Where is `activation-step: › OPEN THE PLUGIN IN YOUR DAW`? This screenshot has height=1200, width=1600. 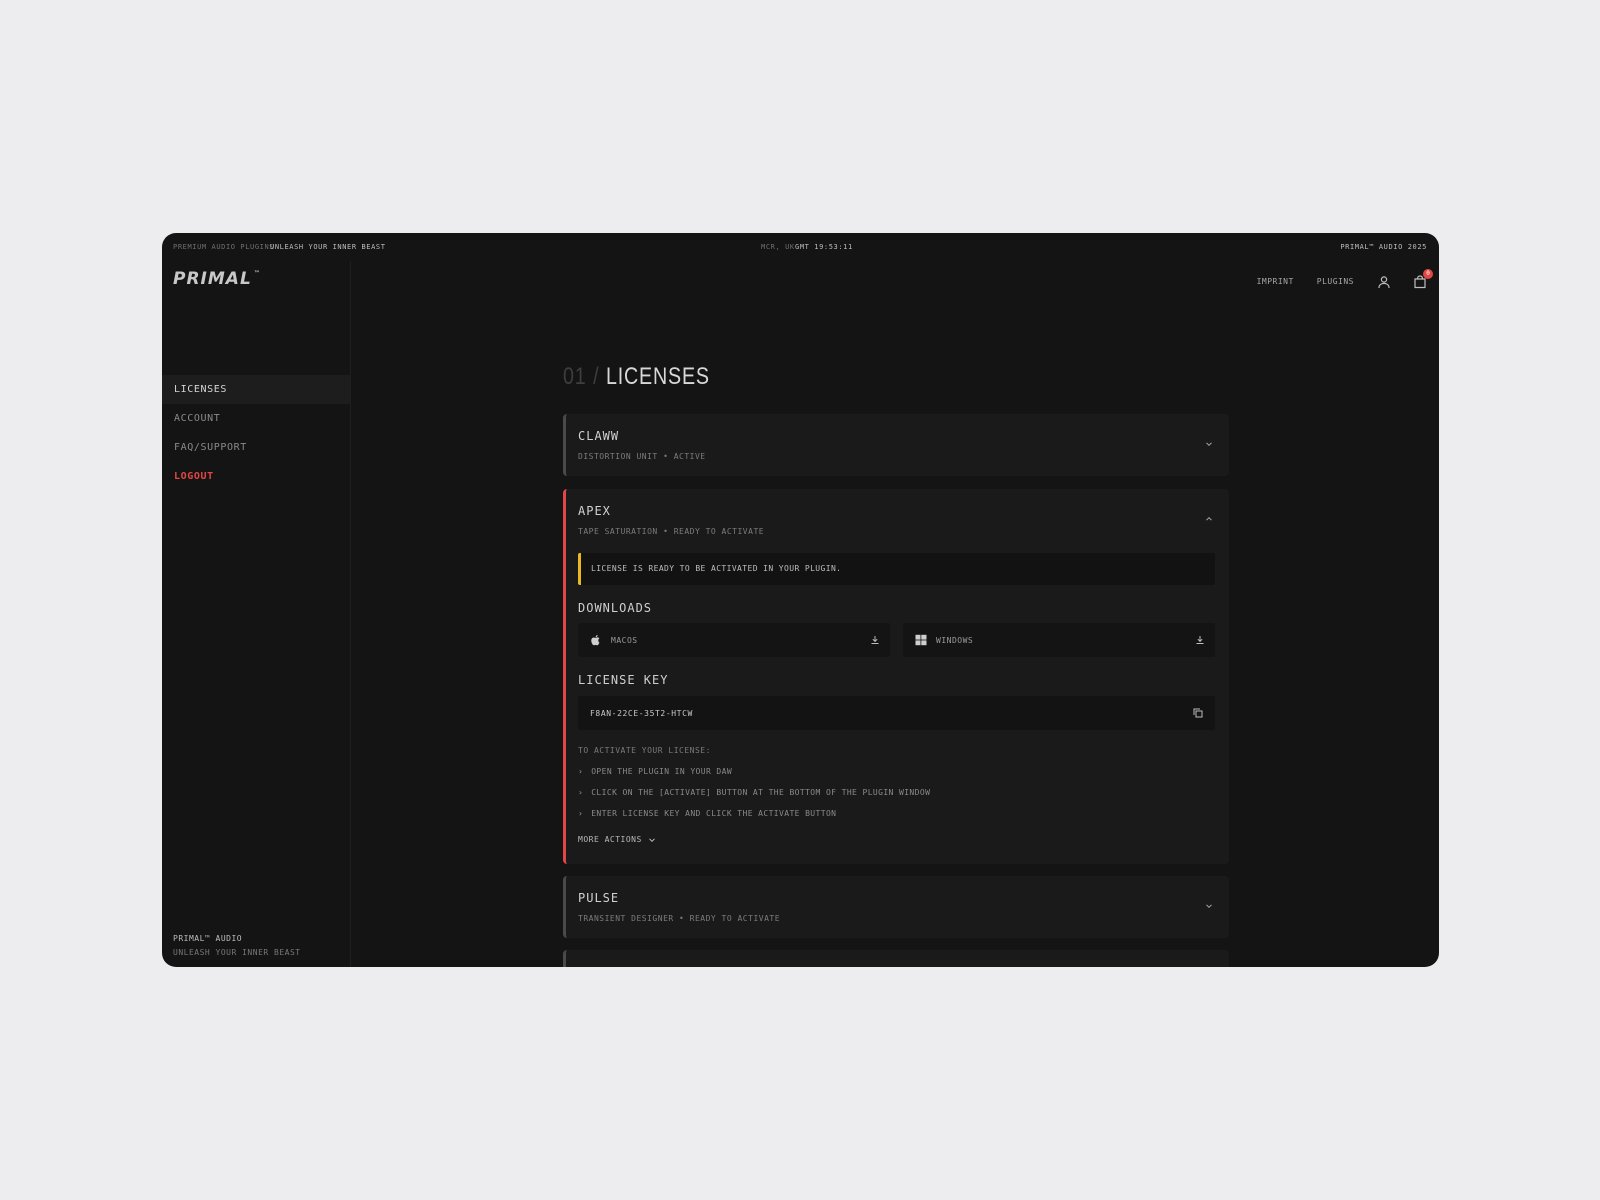 activation-step: › OPEN THE PLUGIN IN YOUR DAW is located at coordinates (655, 771).